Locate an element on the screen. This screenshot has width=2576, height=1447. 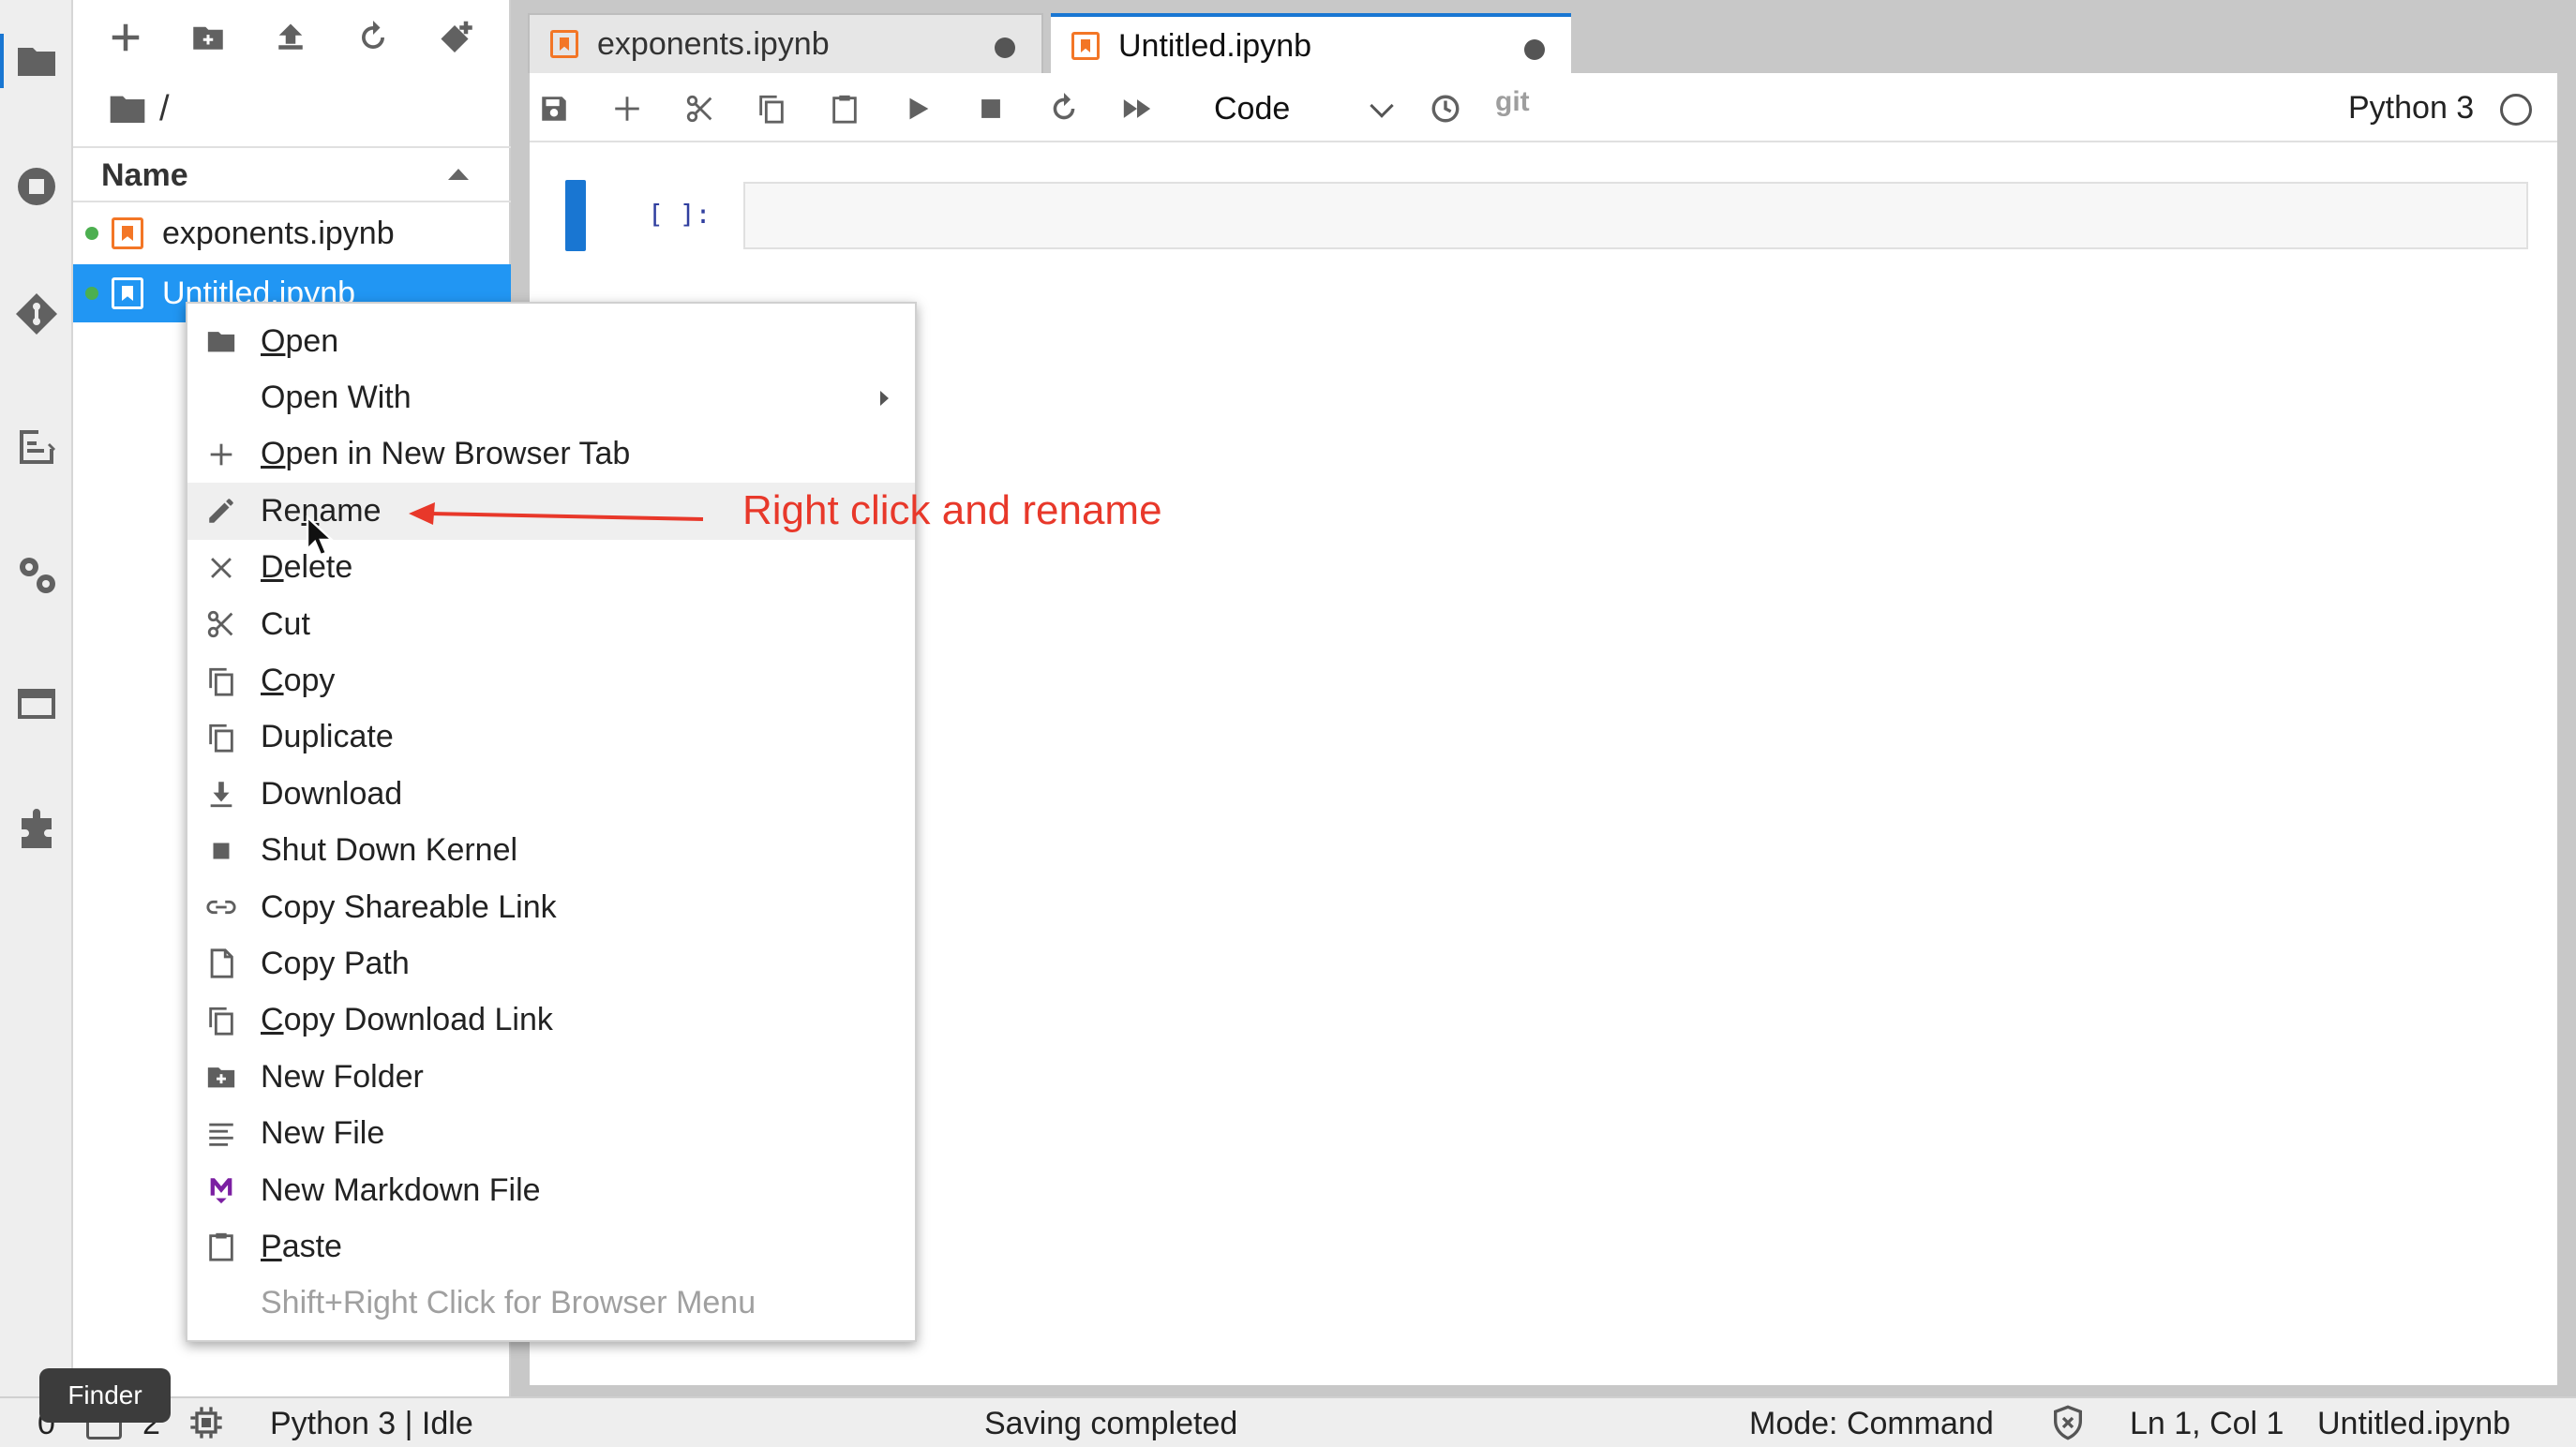
interrupt-icon is located at coordinates (991, 108).